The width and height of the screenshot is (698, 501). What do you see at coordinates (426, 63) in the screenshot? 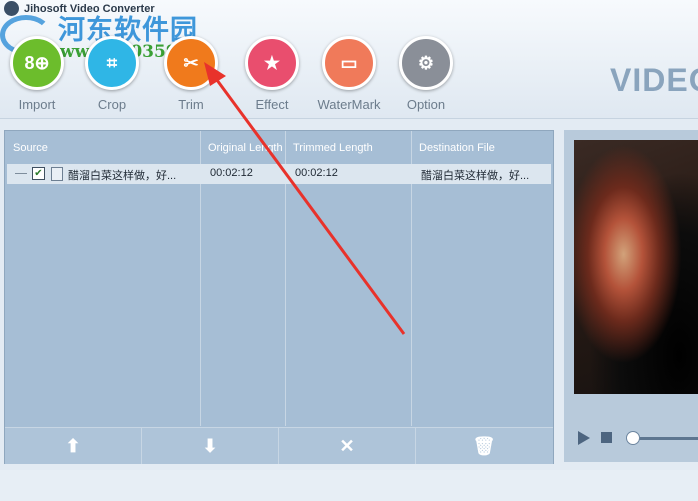
I see `gear-icon: ⚙` at bounding box center [426, 63].